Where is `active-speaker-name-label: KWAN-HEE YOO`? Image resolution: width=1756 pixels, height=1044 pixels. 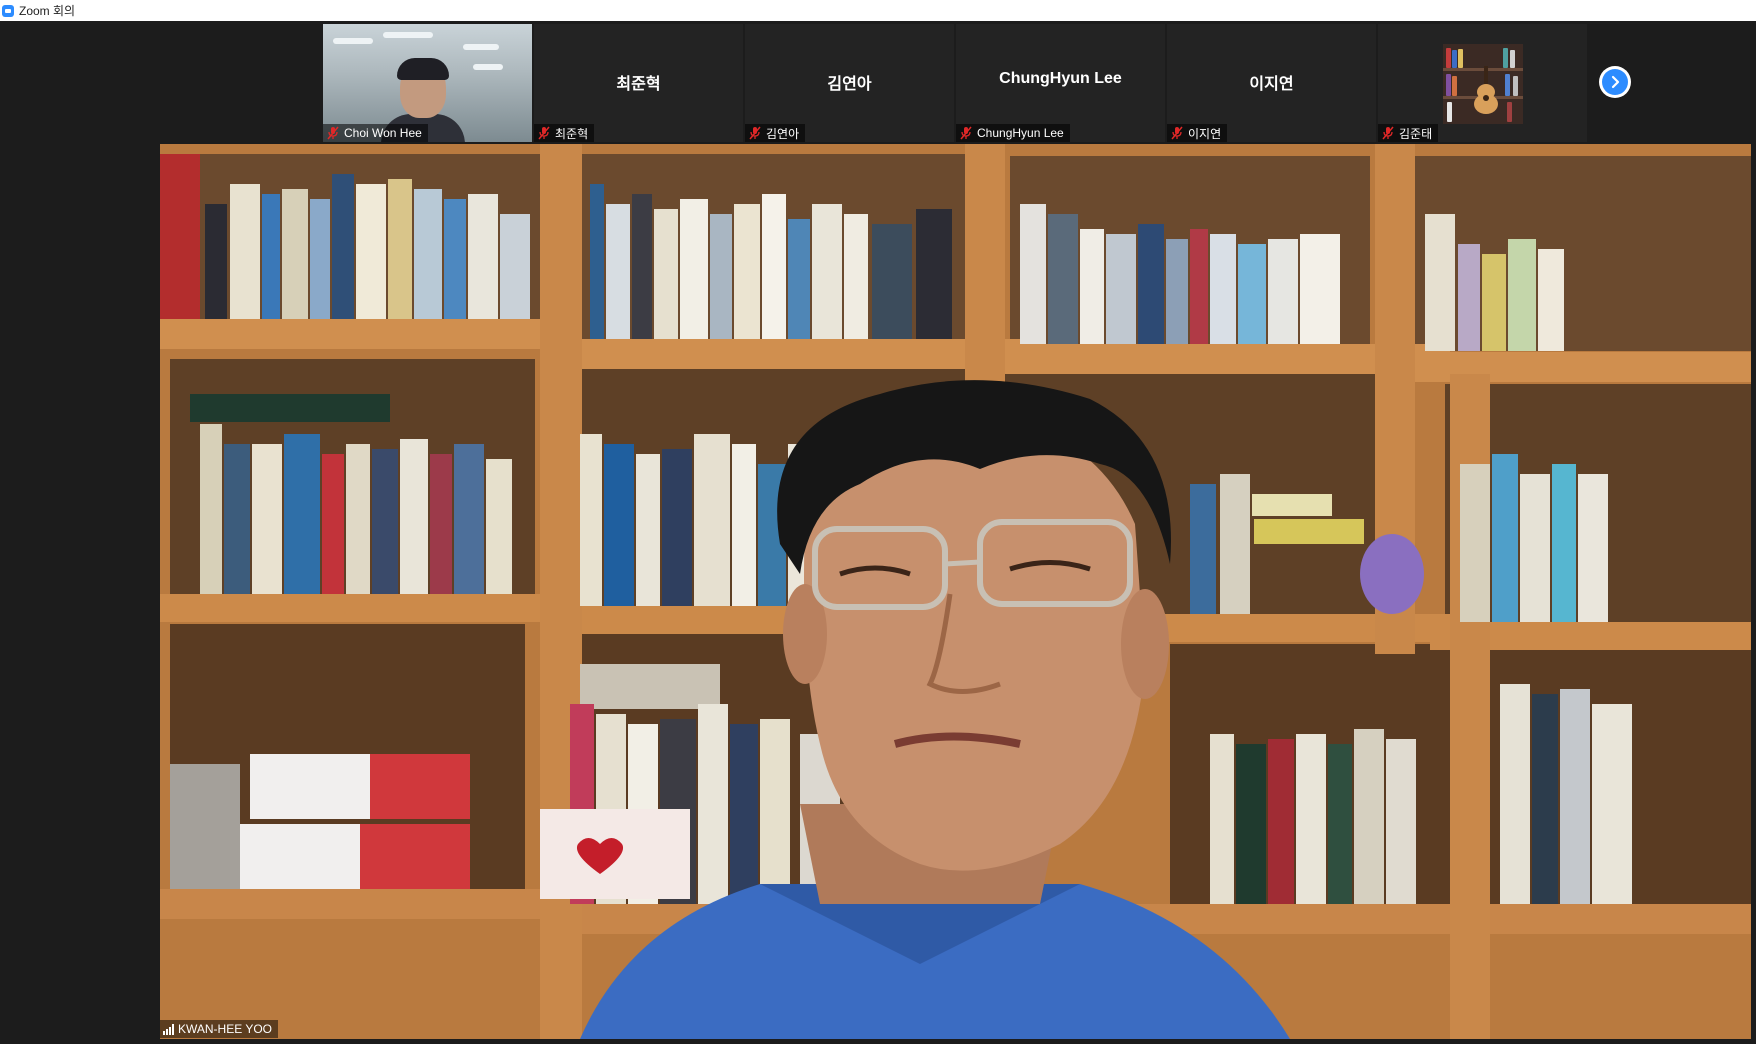 active-speaker-name-label: KWAN-HEE YOO is located at coordinates (219, 1029).